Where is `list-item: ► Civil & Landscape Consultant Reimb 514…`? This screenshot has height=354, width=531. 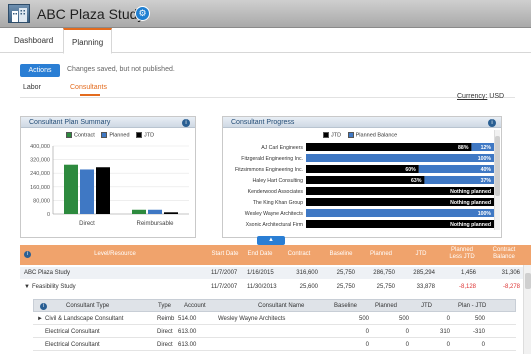
list-item: ► Civil & Landscape Consultant Reimb 514… is located at coordinates (274, 319).